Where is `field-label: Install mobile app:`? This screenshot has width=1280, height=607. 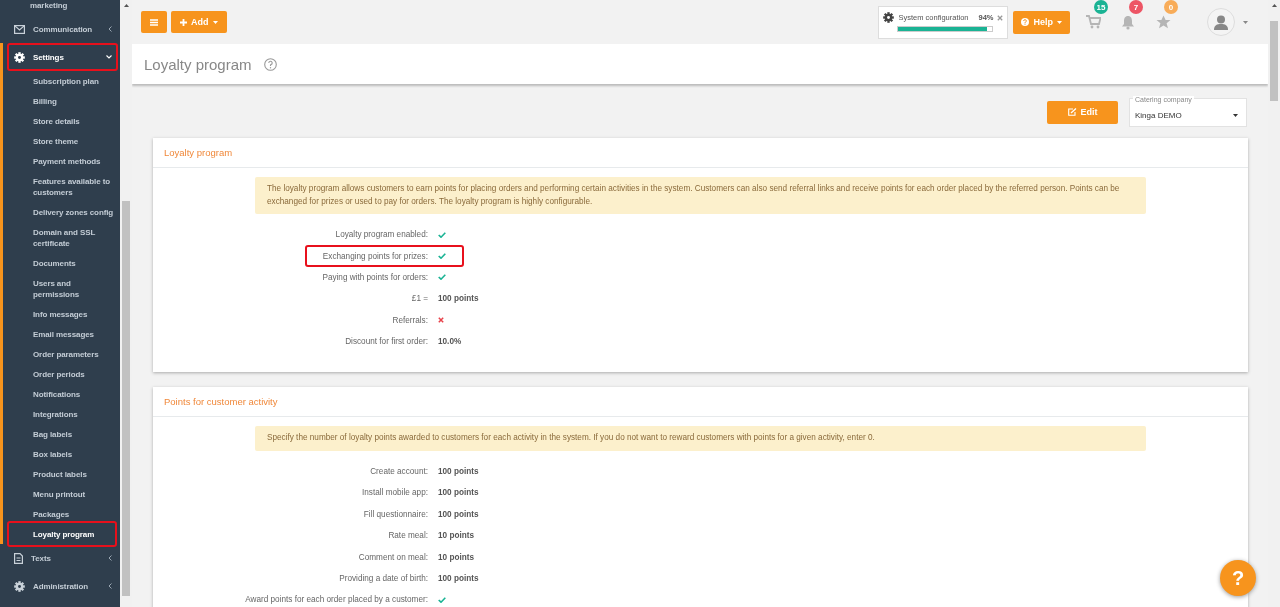 field-label: Install mobile app: is located at coordinates (395, 493).